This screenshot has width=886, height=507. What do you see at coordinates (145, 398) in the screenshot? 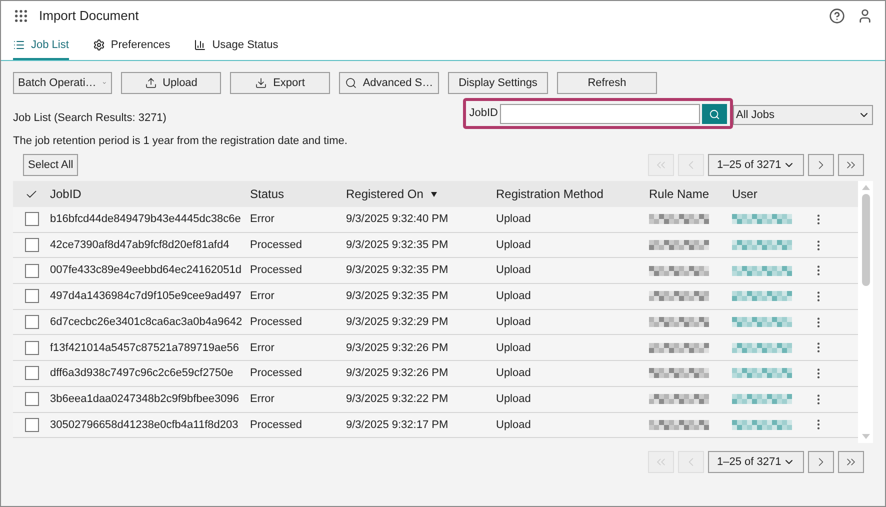
I see `table-cell: 3b6eea1daa0247348b2c9f9bfbee3096` at bounding box center [145, 398].